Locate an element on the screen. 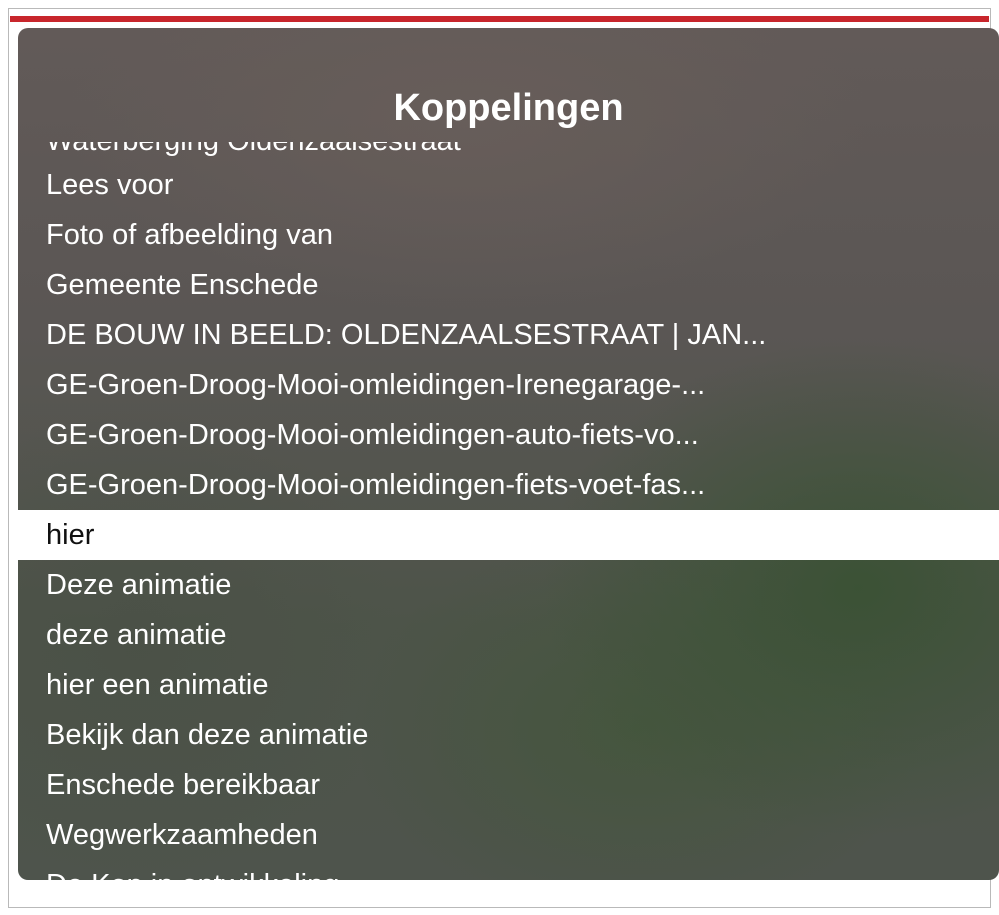 The width and height of the screenshot is (999, 915). rotor-item-label: Waterberging Oldenzaalsestraat is located at coordinates (253, 149).